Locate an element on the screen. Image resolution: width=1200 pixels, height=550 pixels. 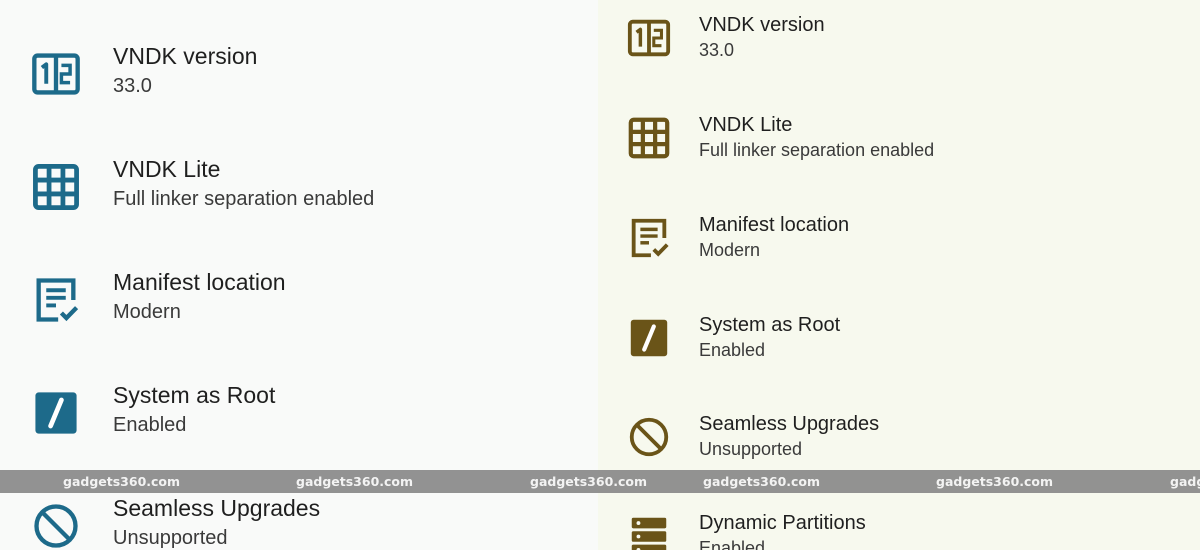
partitions-icon is located at coordinates (649, 531).